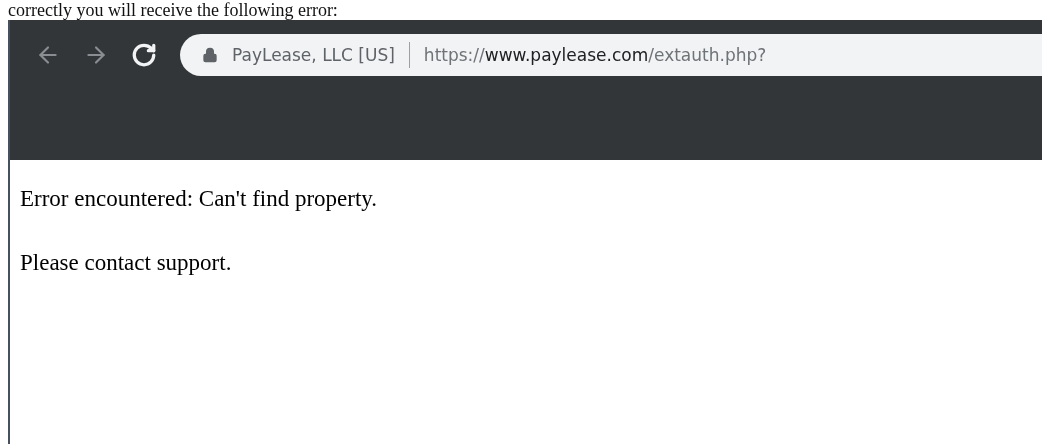  What do you see at coordinates (210, 55) in the screenshot?
I see `lock-icon` at bounding box center [210, 55].